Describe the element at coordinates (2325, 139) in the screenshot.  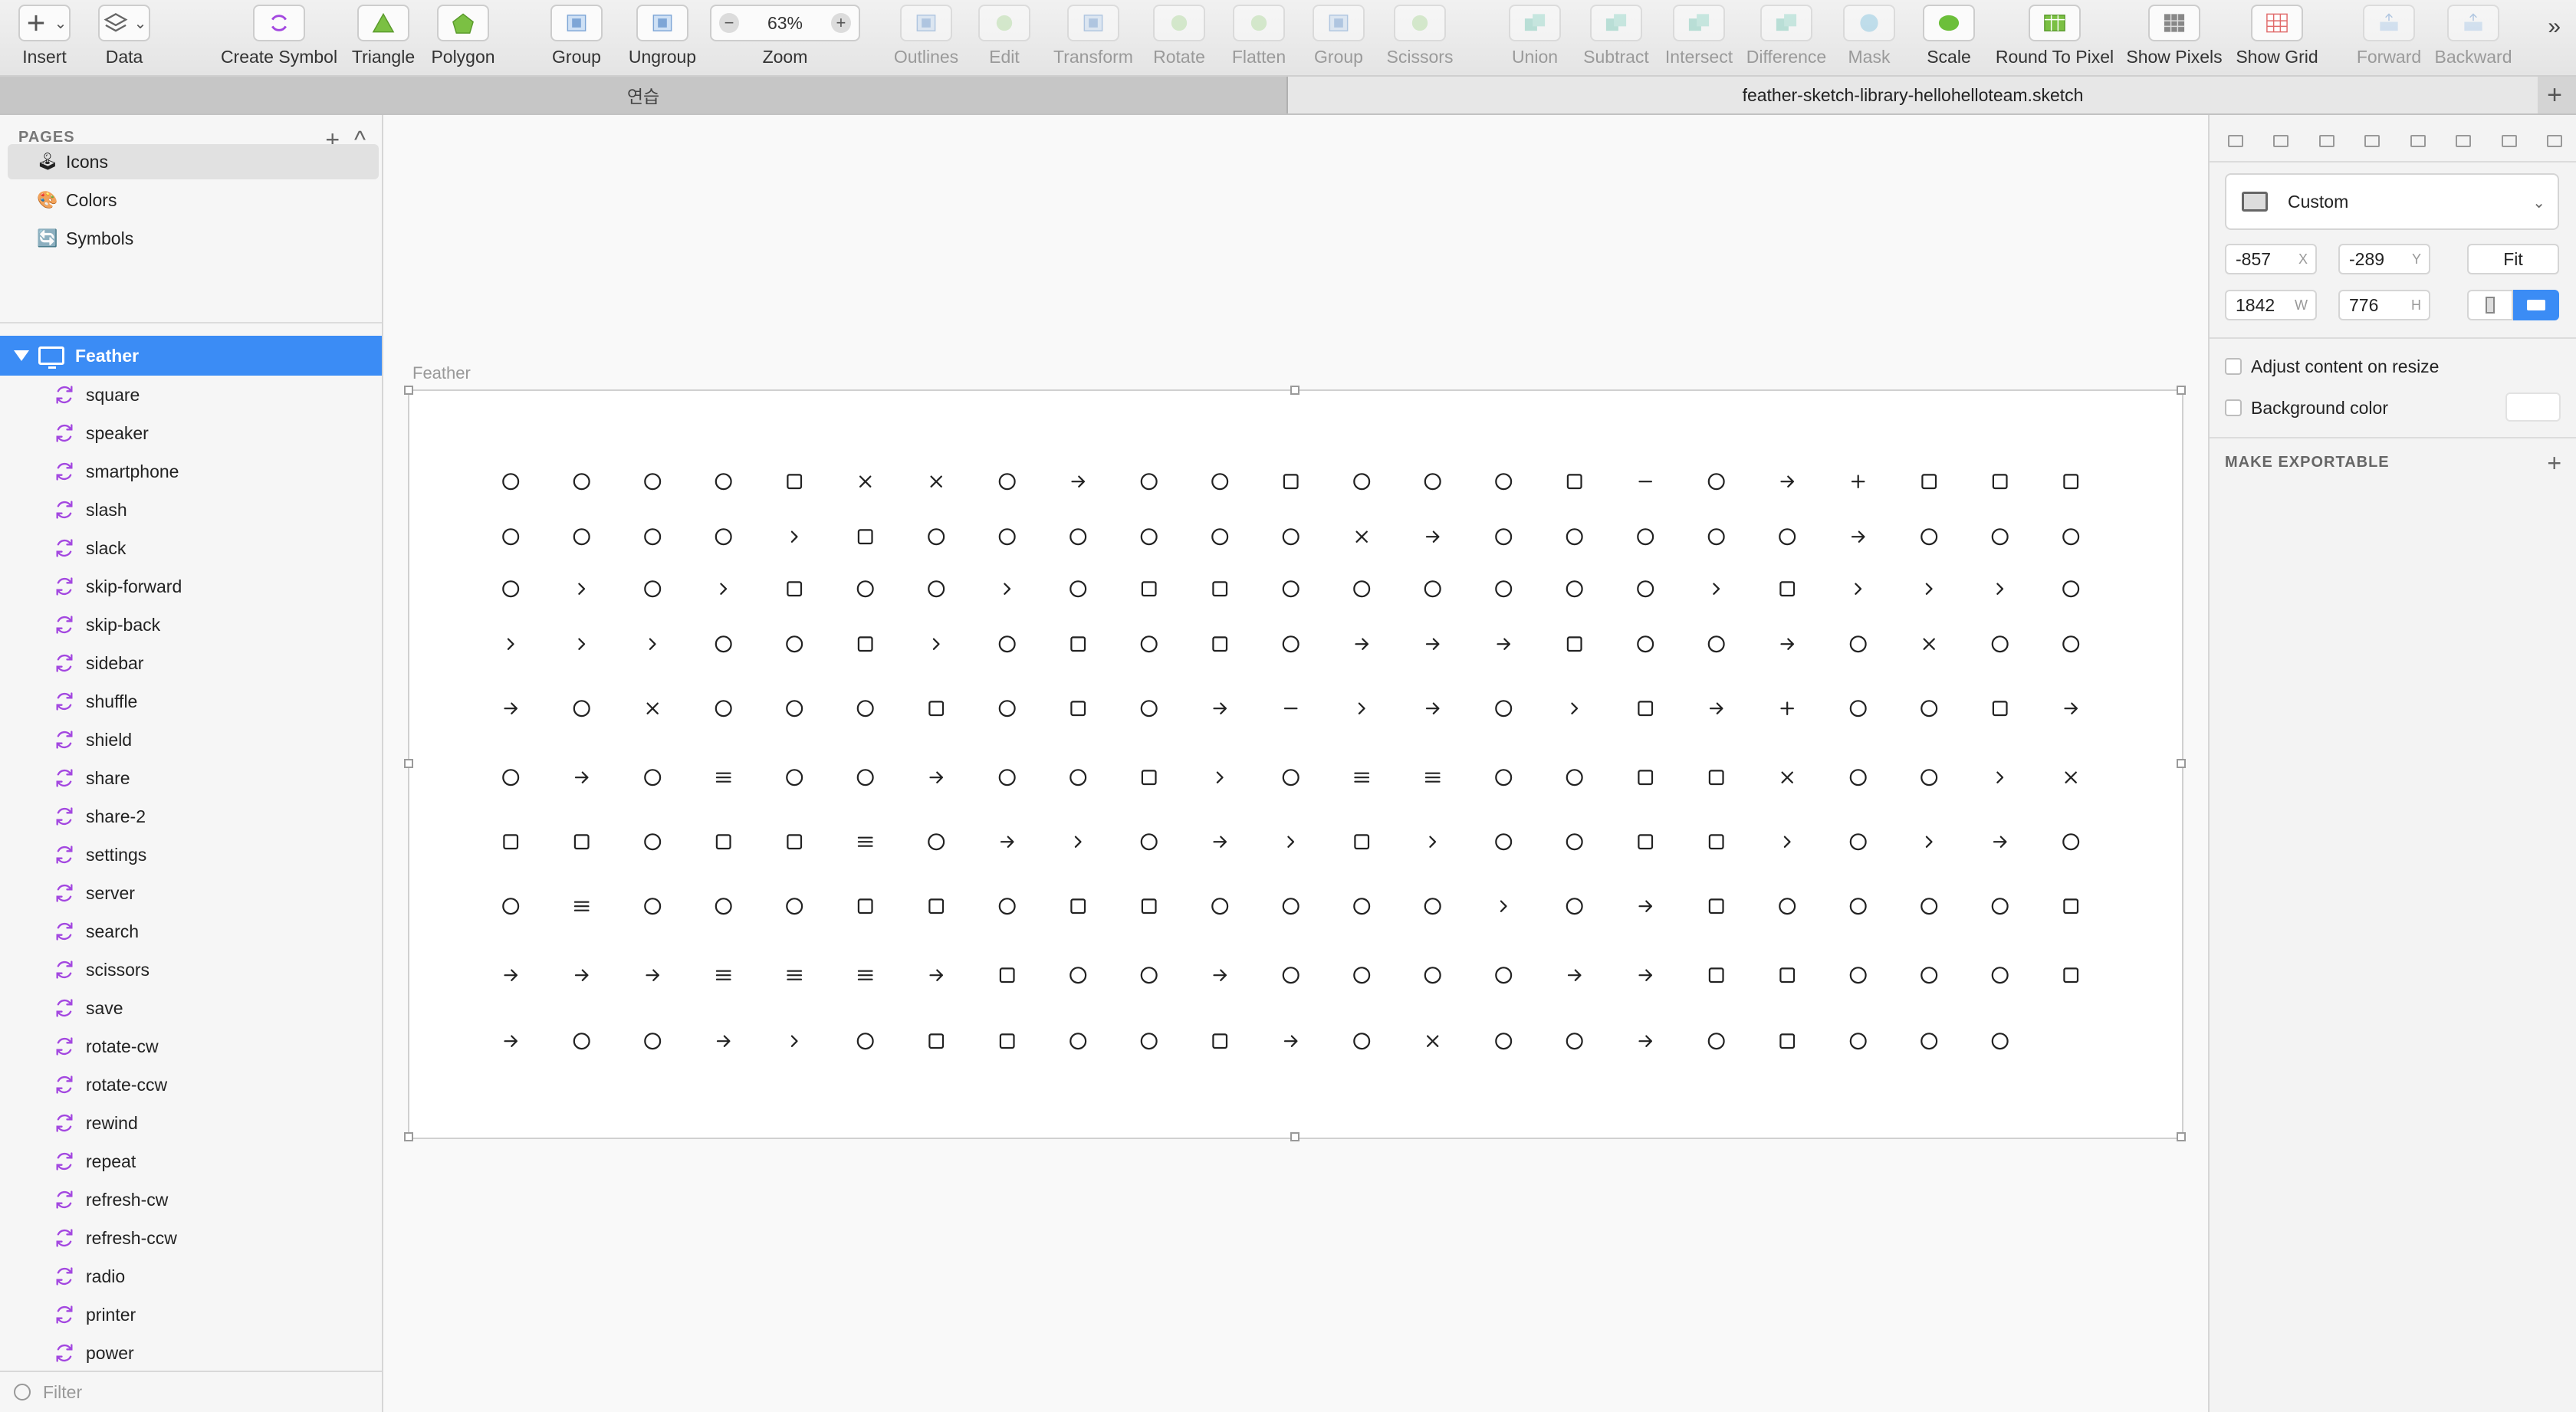
I see `align-left-icon` at that location.